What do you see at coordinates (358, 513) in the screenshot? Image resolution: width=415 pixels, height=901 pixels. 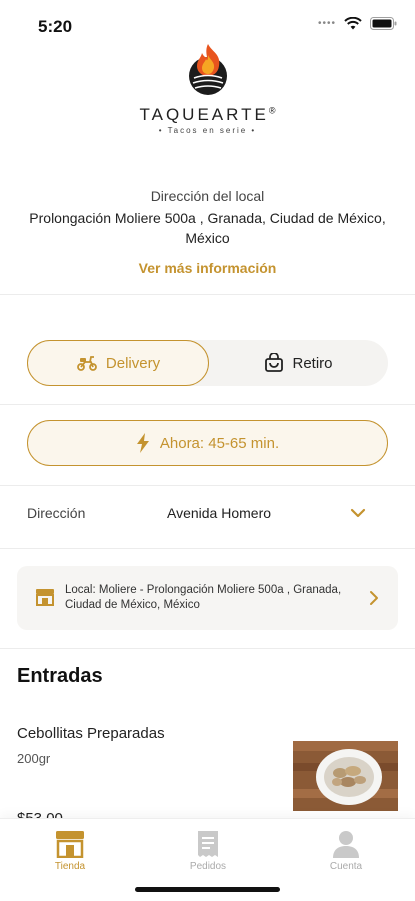 I see `chevron-down-icon` at bounding box center [358, 513].